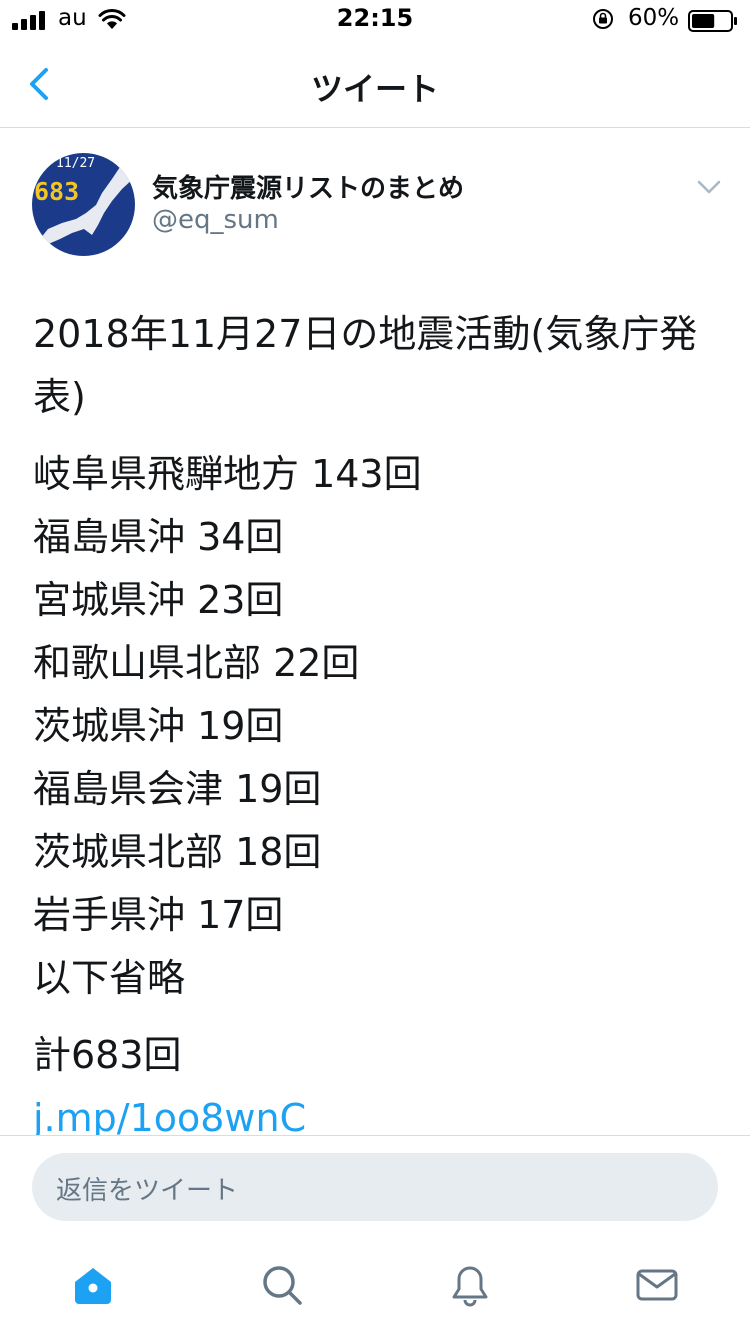  What do you see at coordinates (308, 186) in the screenshot?
I see `author-name: 気象庁震源リストのまとめ` at bounding box center [308, 186].